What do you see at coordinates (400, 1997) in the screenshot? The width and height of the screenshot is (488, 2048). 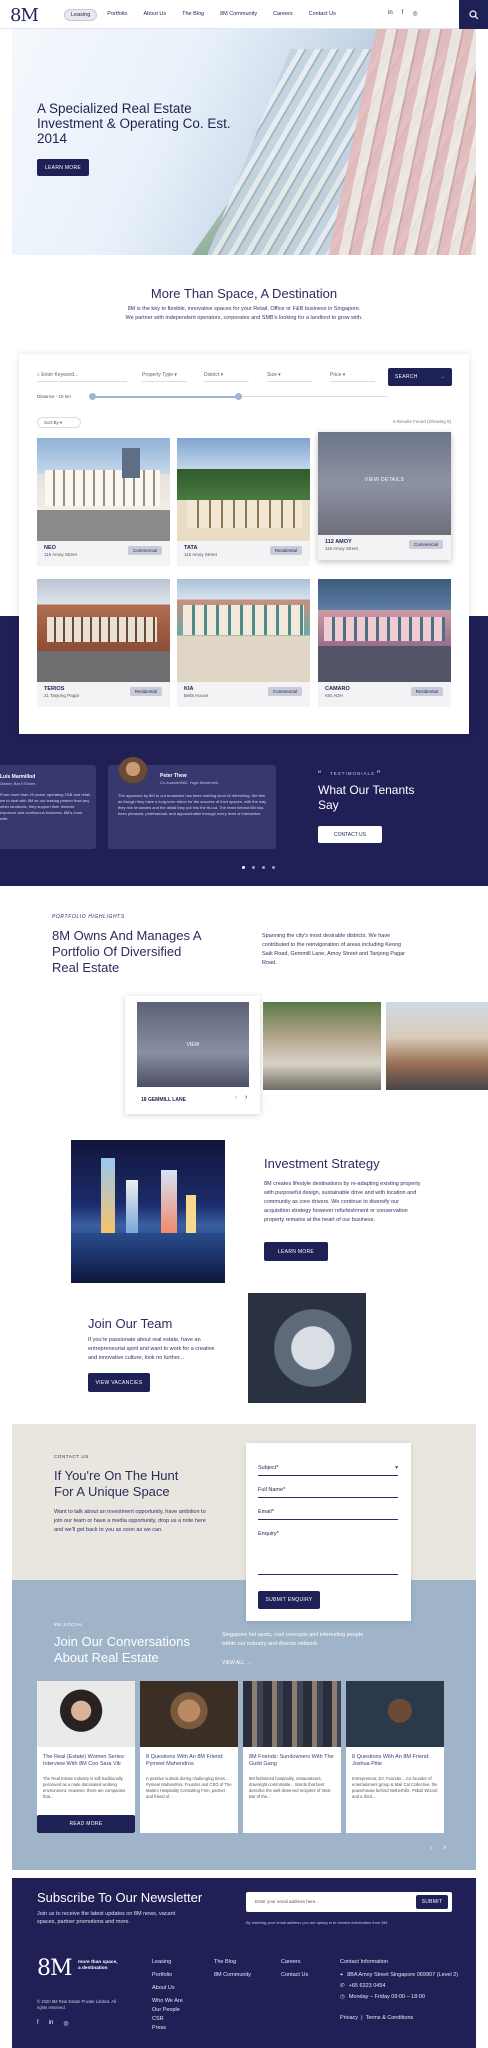 I see `contact-hours: ◷ Monday – Friday 09:00 – 18:00` at bounding box center [400, 1997].